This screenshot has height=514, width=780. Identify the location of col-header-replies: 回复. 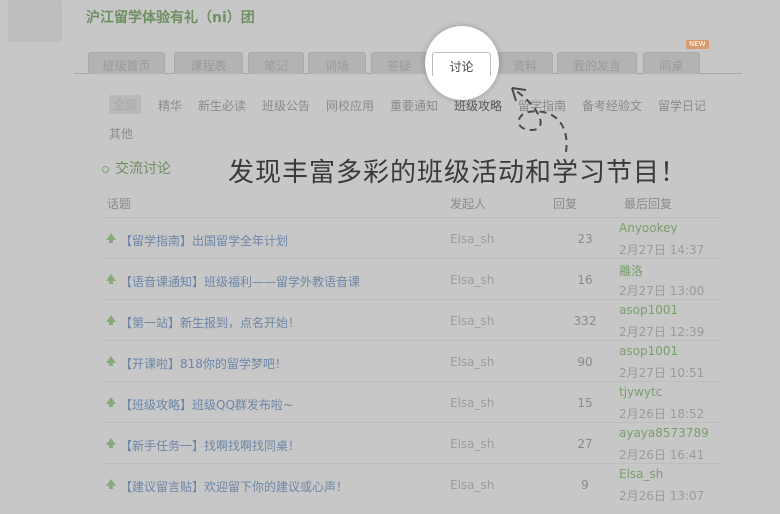
(565, 204).